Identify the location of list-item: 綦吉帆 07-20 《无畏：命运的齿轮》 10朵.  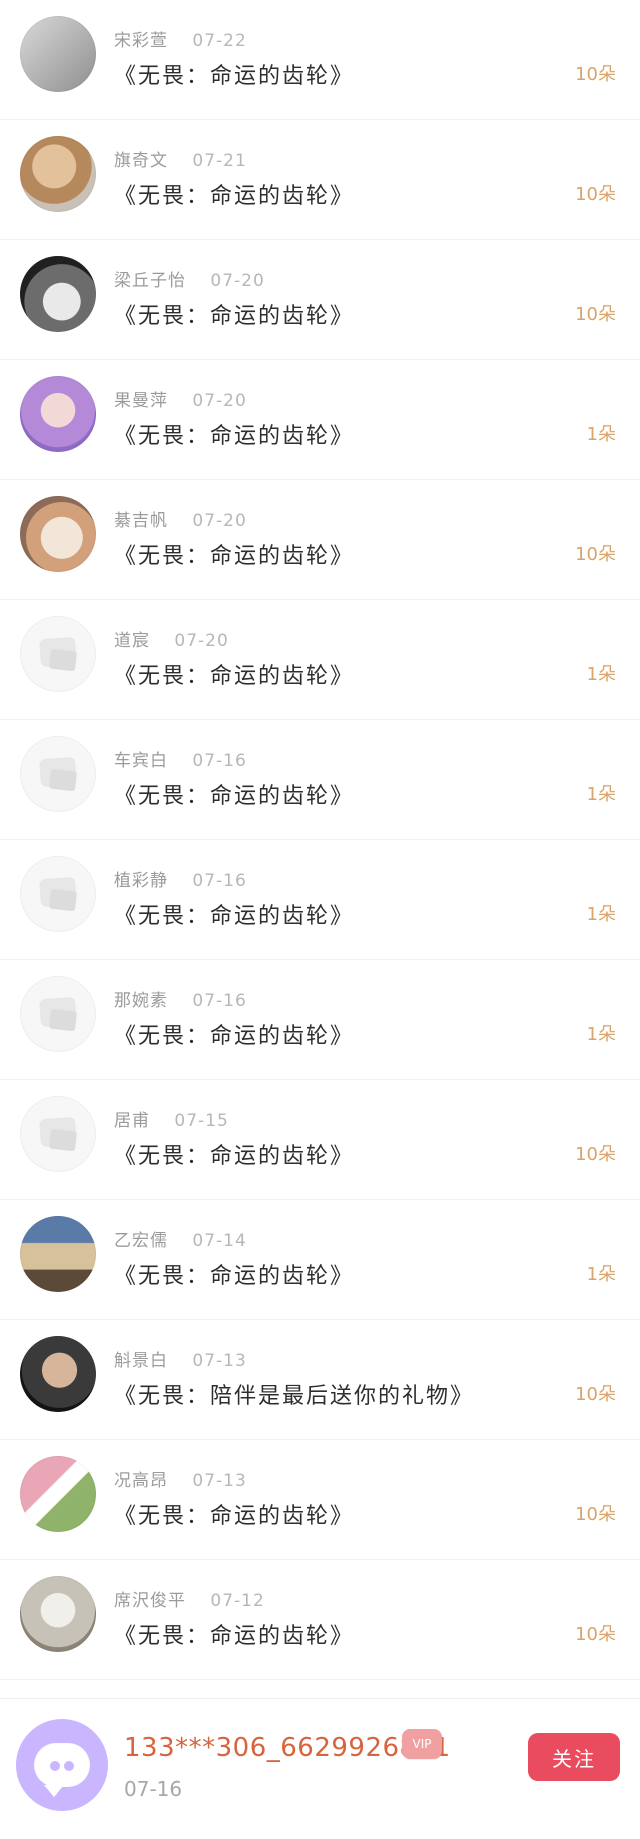
(320, 540).